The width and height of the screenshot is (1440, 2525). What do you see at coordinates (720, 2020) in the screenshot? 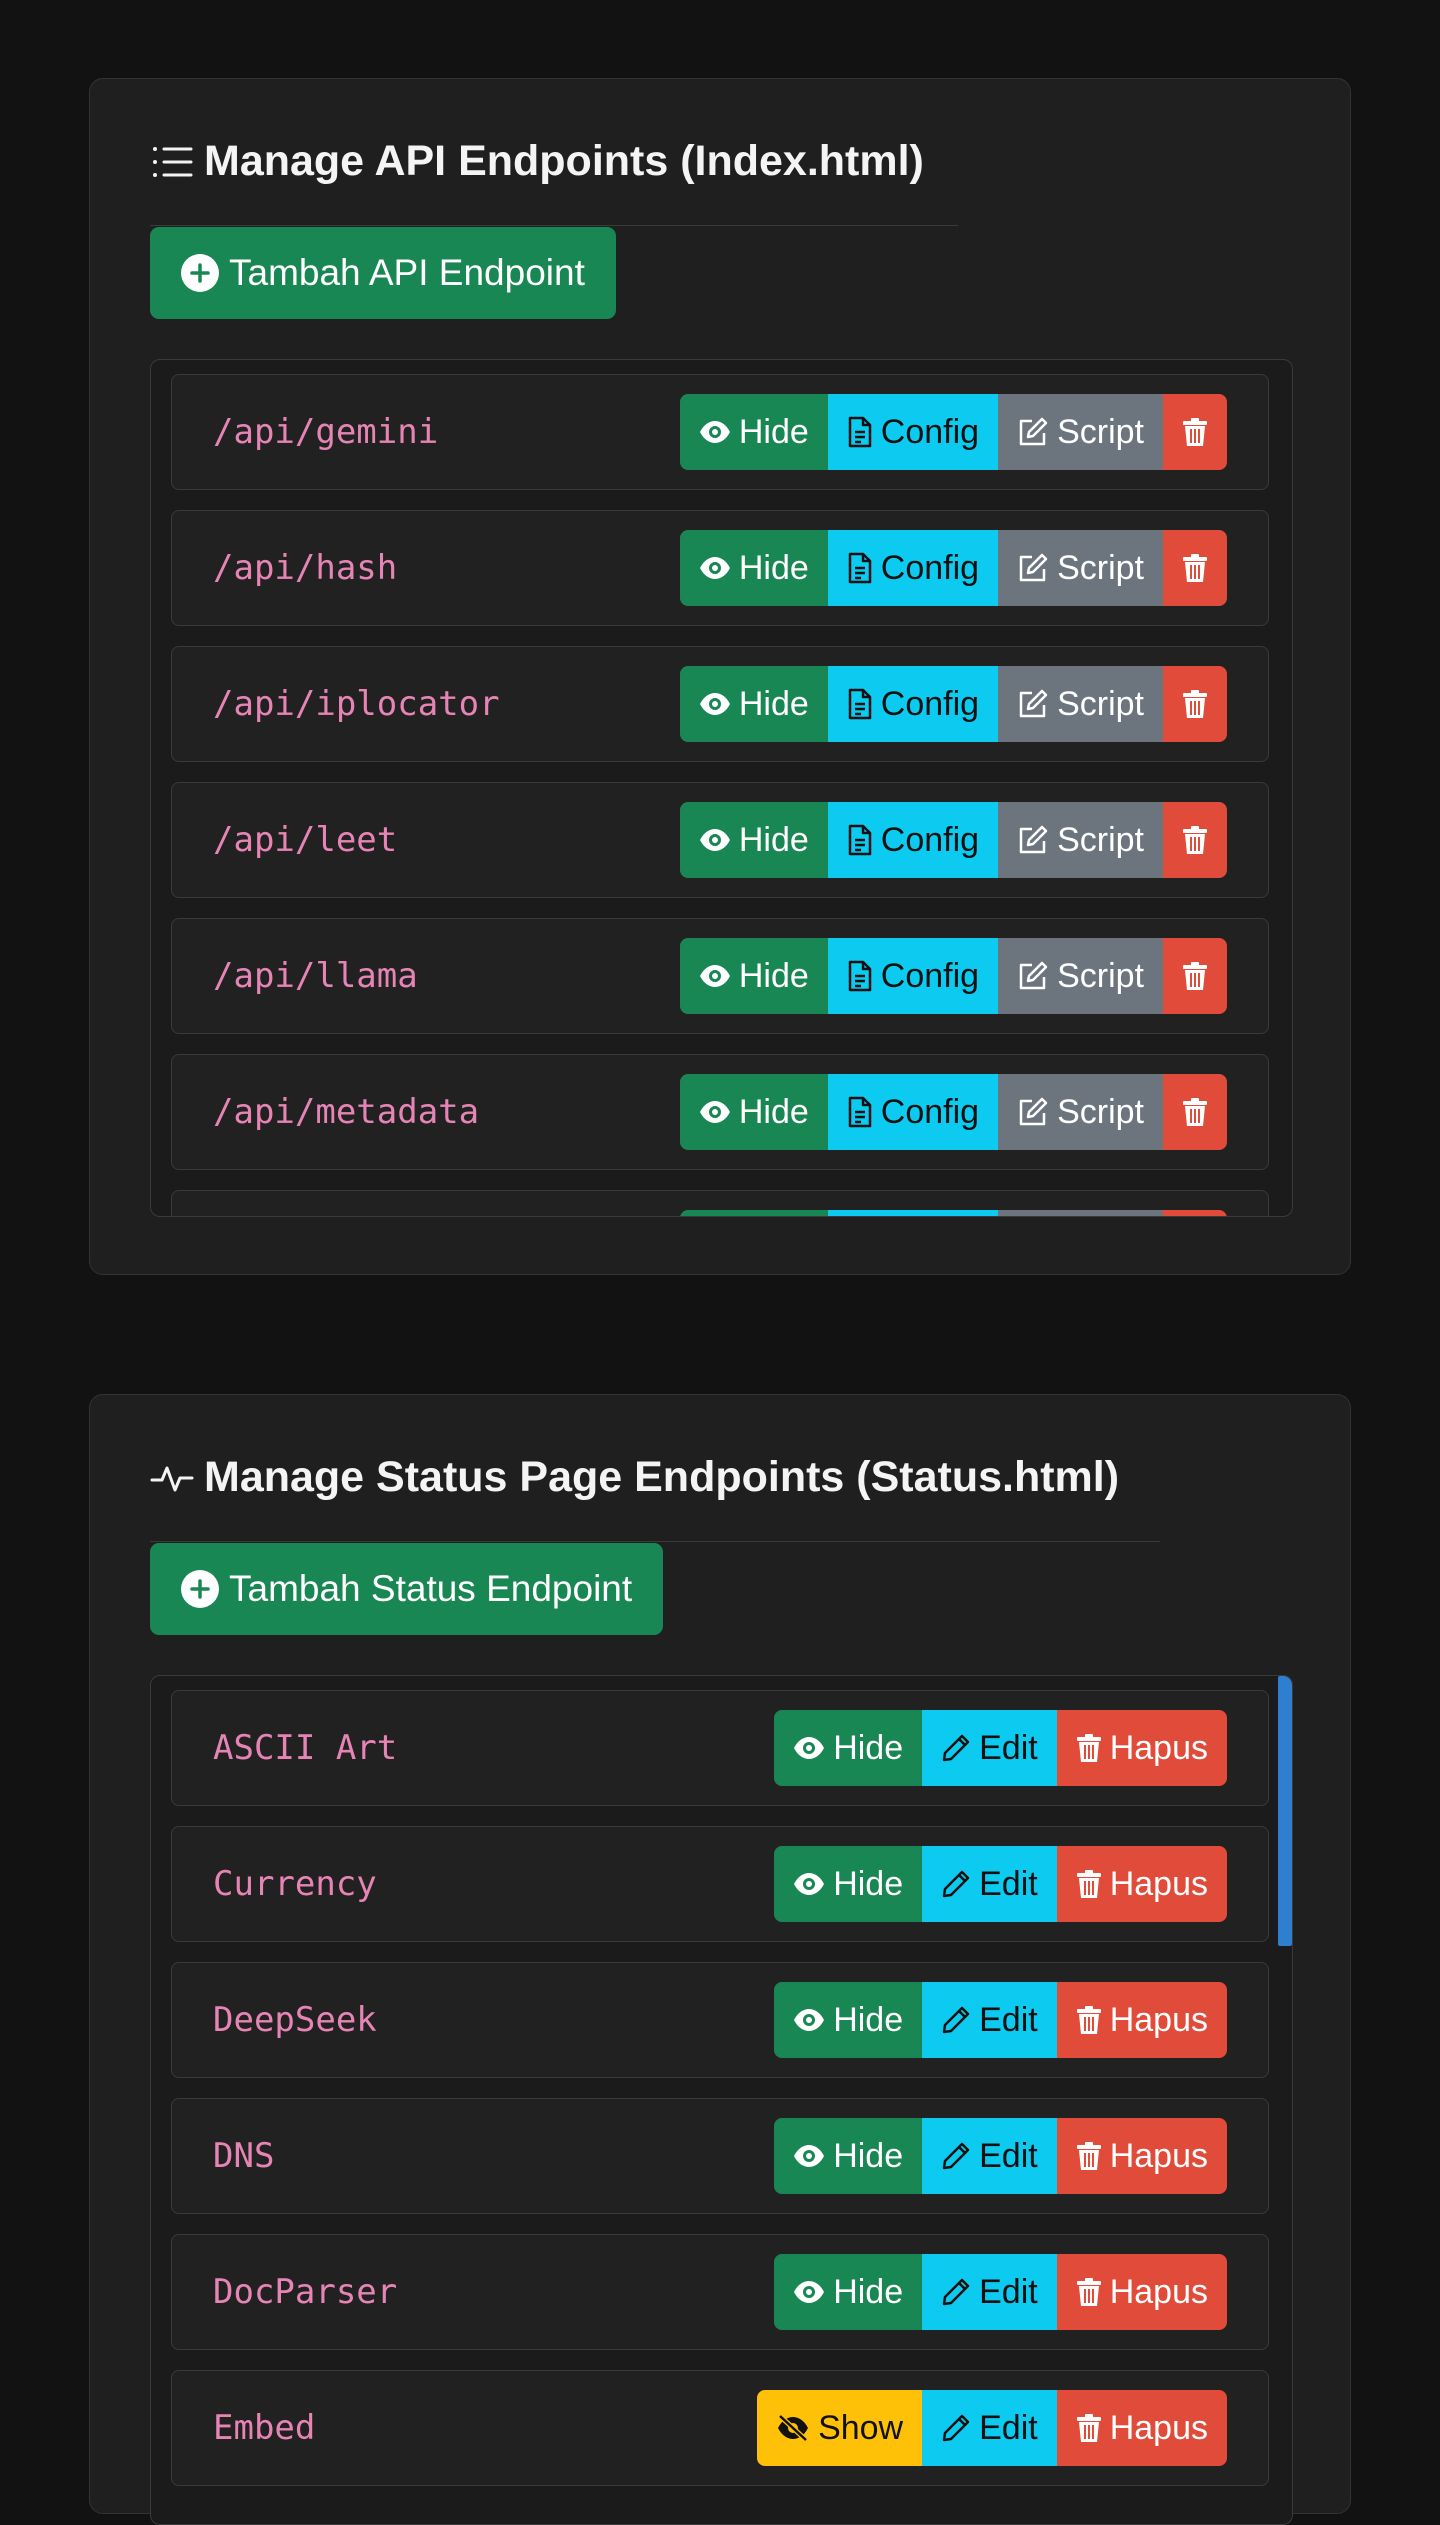
I see `status-endpoint-row: DeepSeek Hide Edit Hapus` at bounding box center [720, 2020].